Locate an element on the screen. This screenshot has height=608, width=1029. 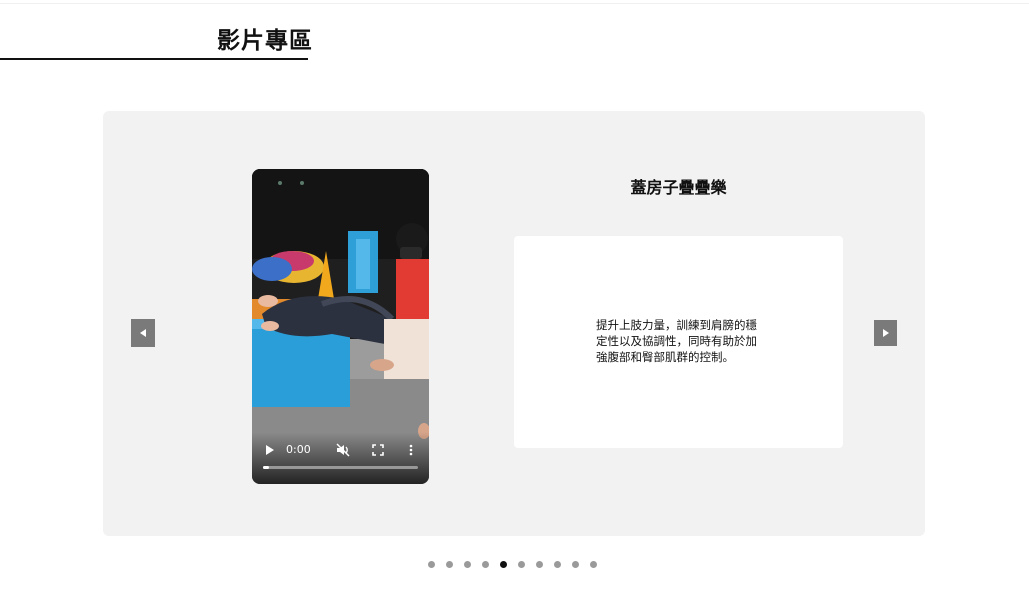
video-progress-track is located at coordinates (340, 467).